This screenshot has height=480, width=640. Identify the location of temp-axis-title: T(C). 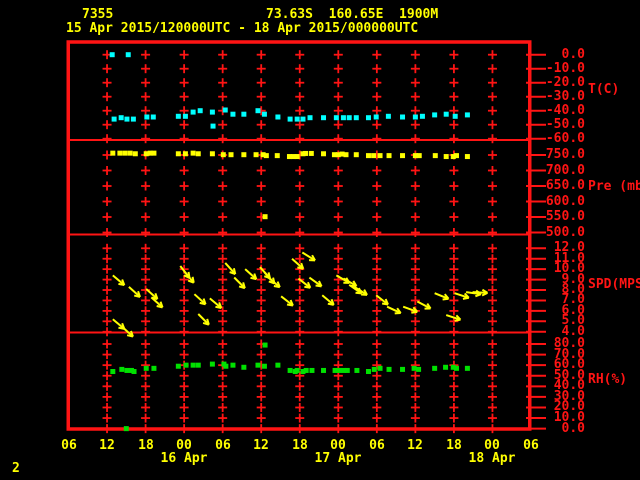
(604, 89).